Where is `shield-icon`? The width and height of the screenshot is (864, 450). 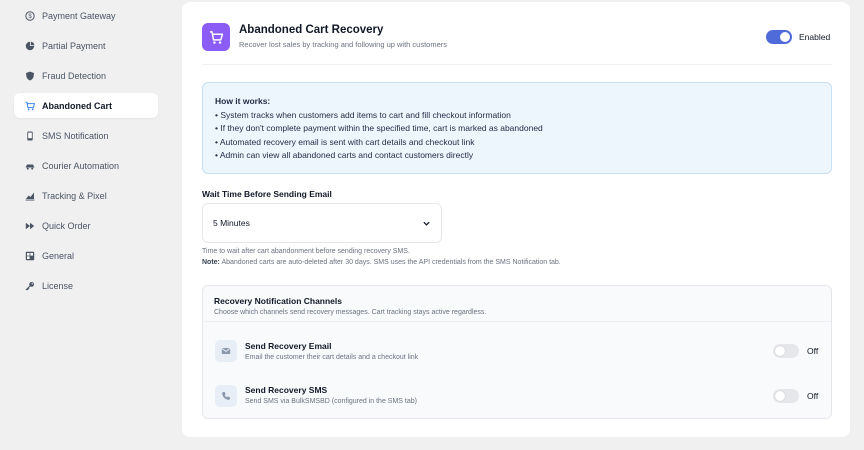 shield-icon is located at coordinates (29, 75).